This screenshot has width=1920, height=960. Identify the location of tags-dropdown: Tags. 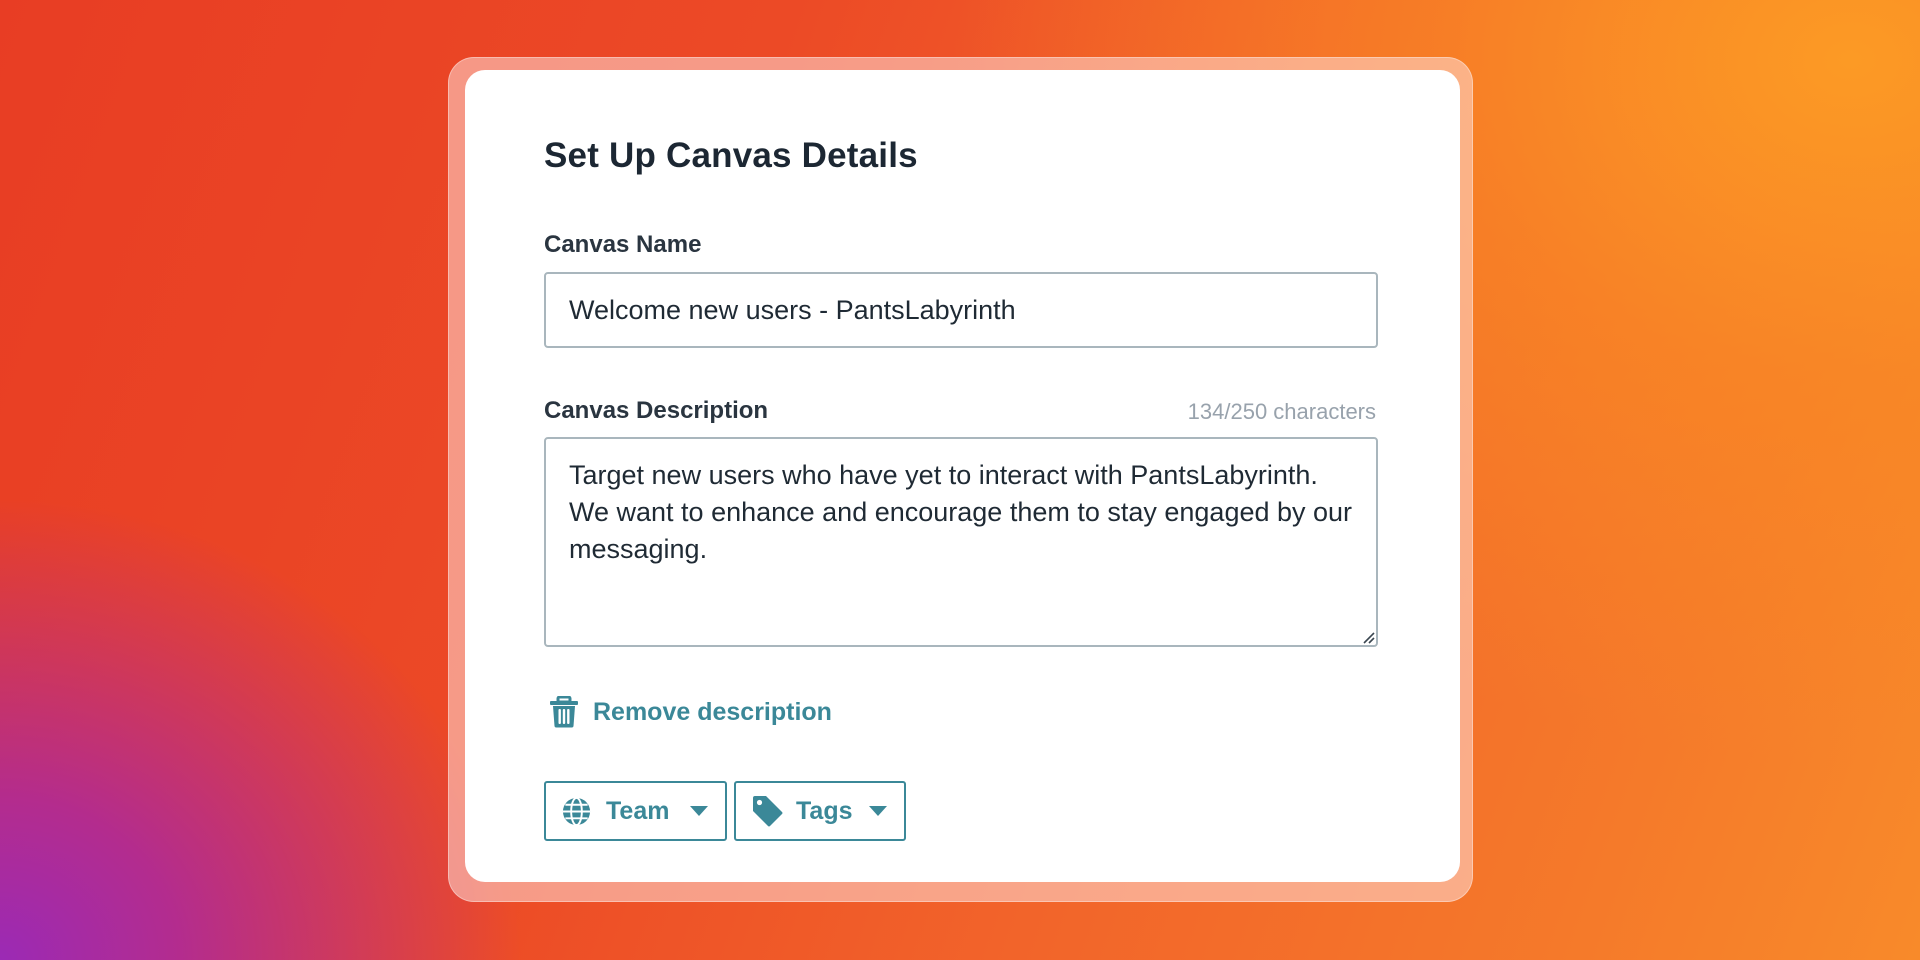
(820, 811).